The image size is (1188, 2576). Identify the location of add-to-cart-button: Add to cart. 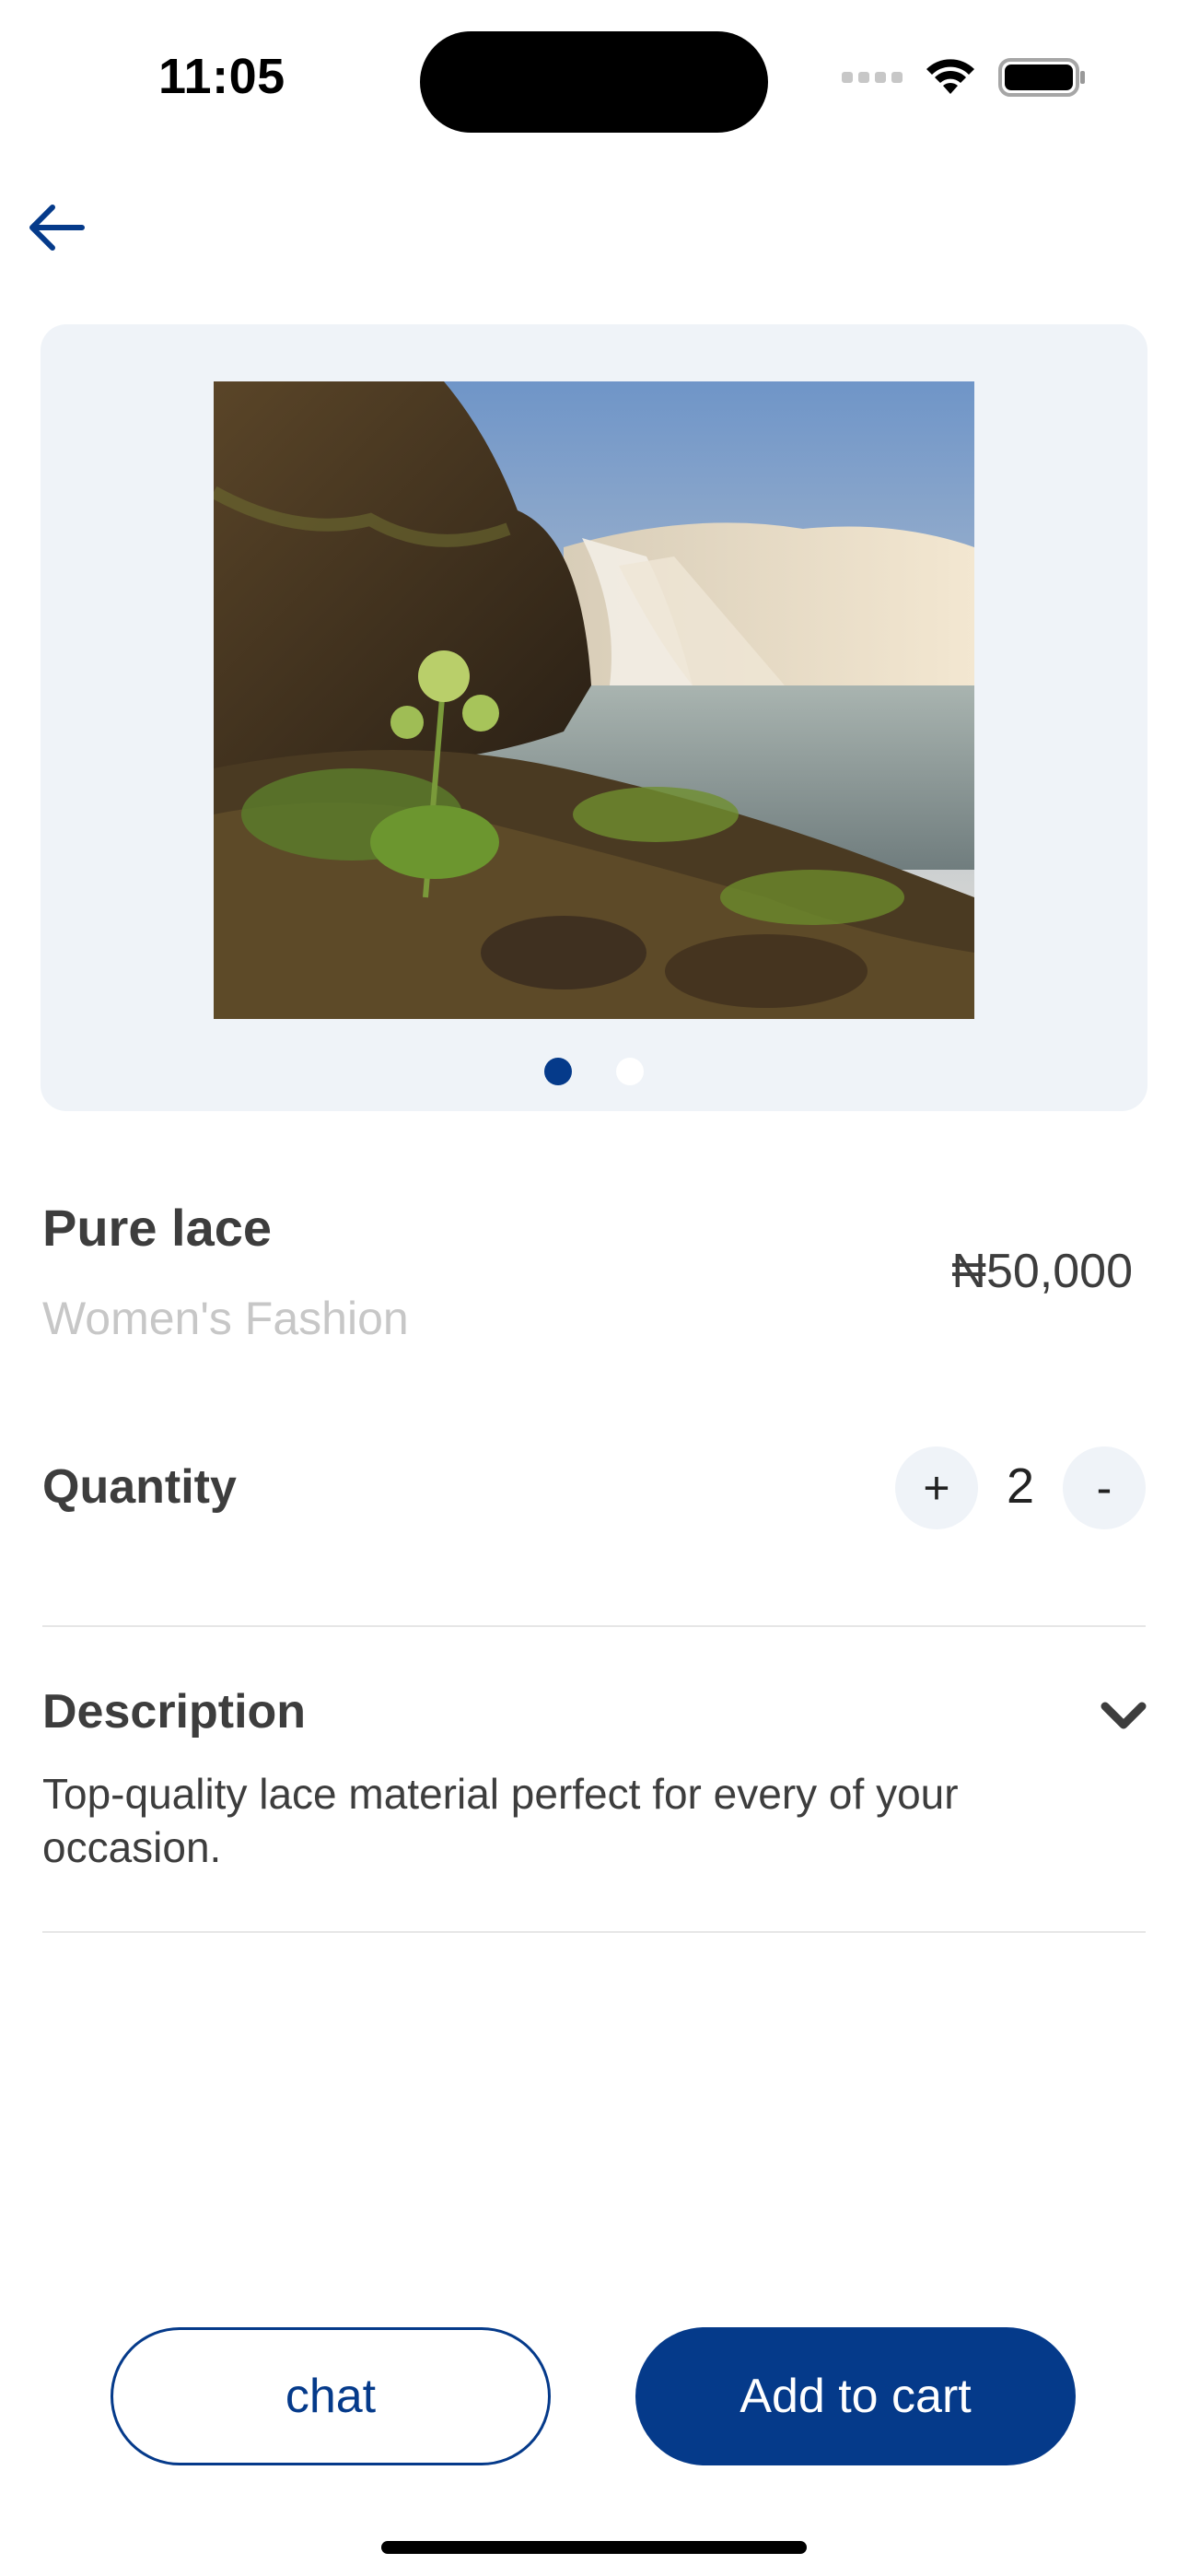
(855, 2396).